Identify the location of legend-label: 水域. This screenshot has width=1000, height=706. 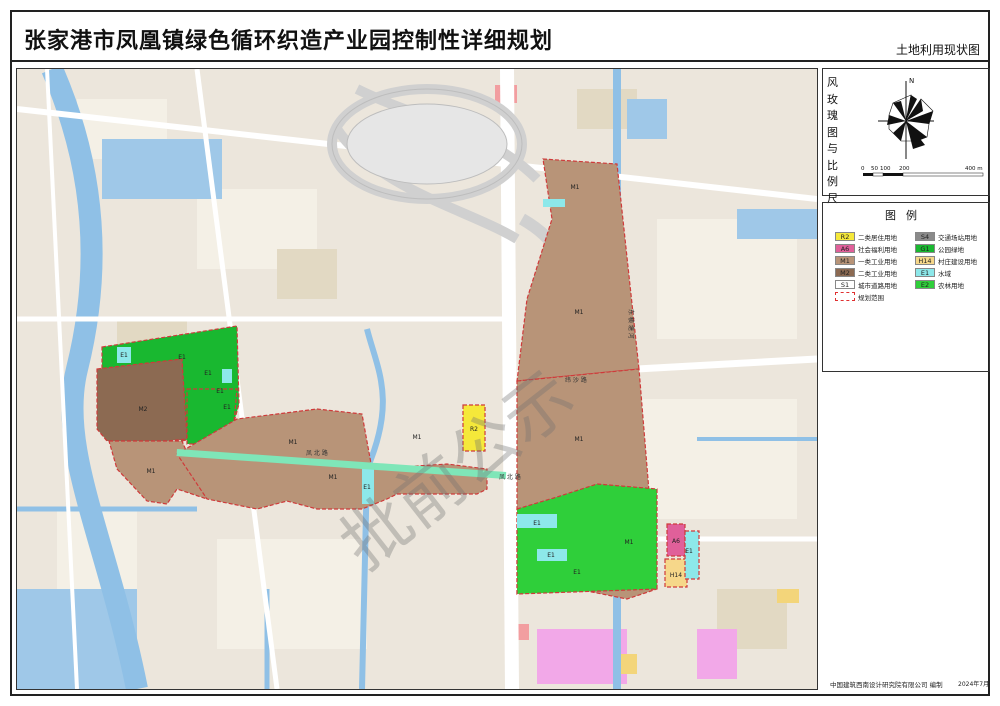
(944, 273).